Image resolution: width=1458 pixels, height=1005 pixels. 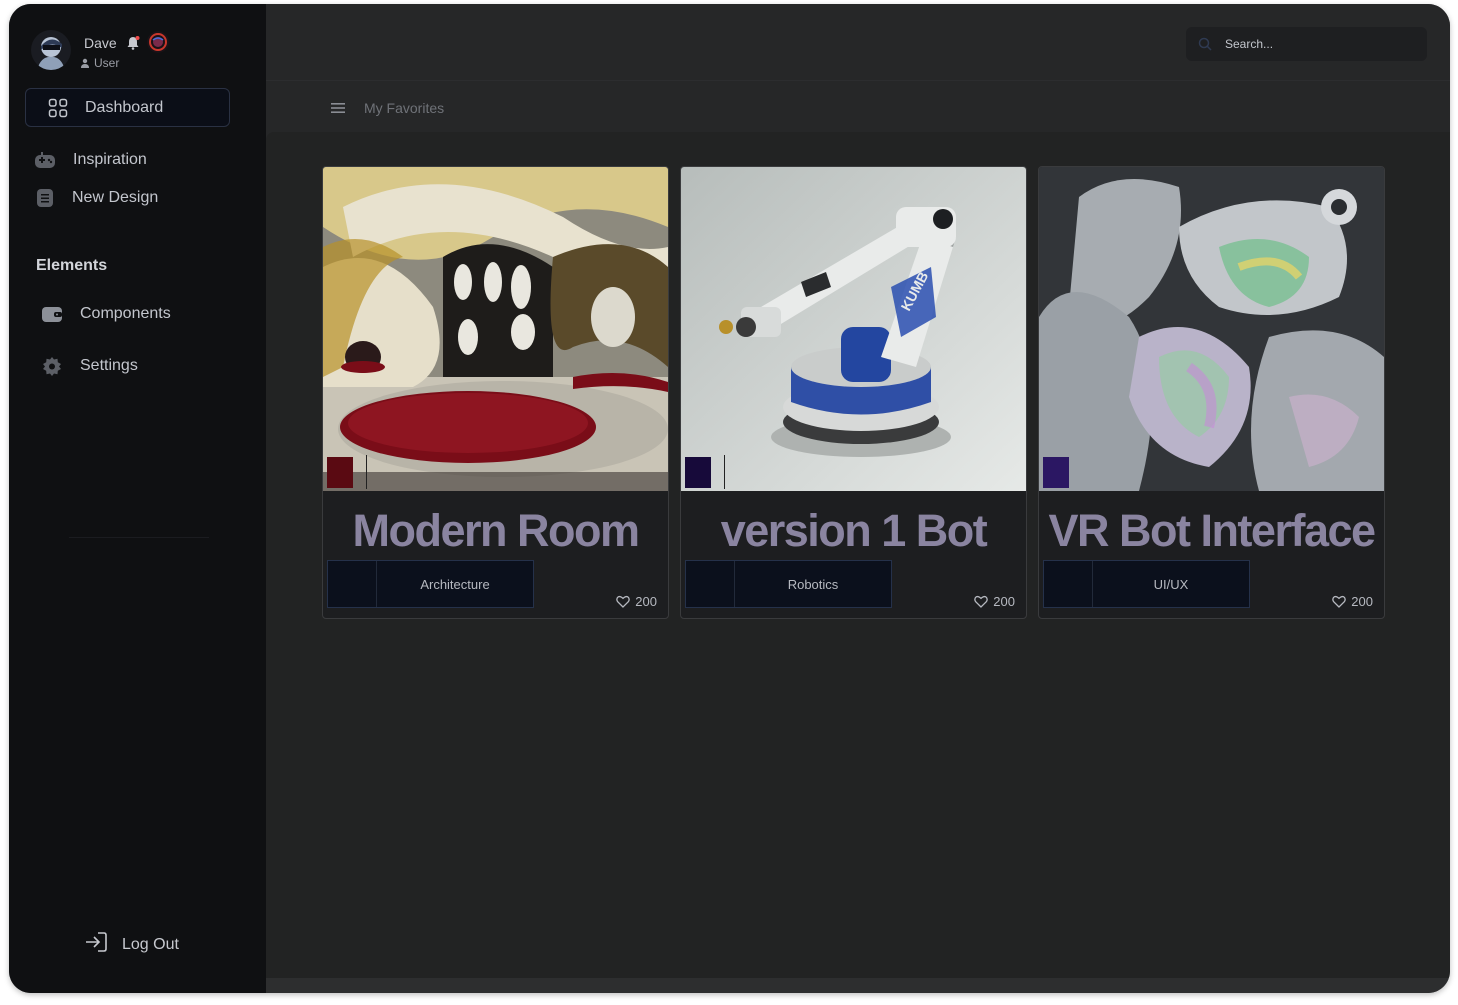 What do you see at coordinates (404, 108) in the screenshot?
I see `breadcrumb: My Favorites` at bounding box center [404, 108].